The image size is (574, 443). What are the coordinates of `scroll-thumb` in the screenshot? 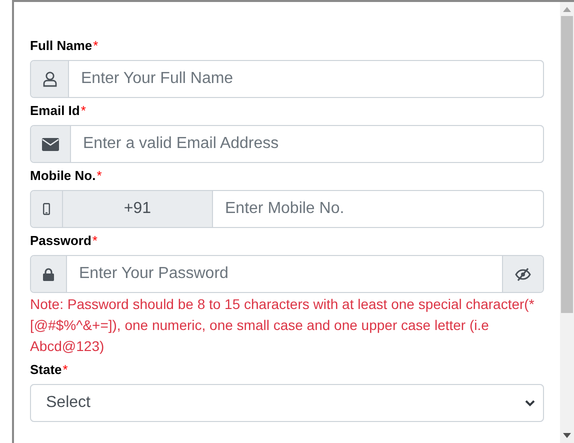 It's located at (567, 164).